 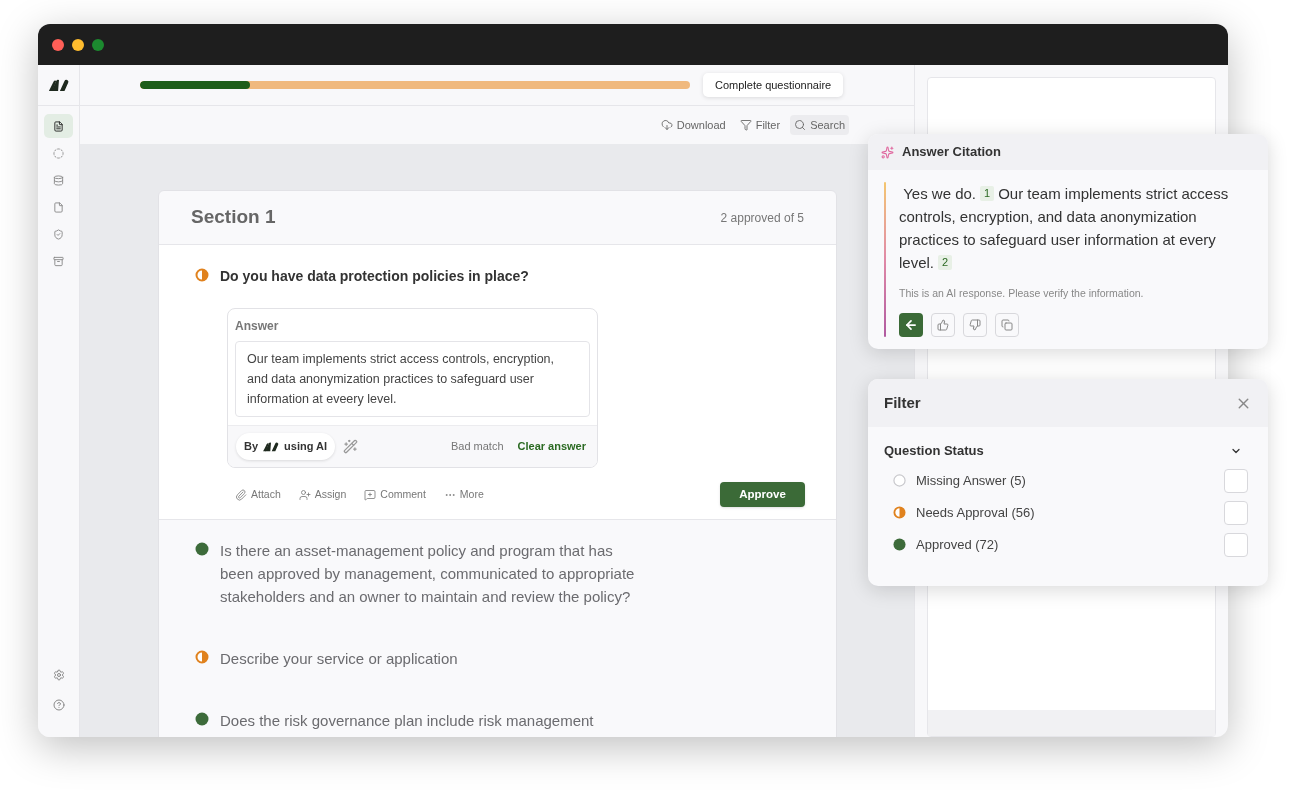 I want to click on arrow-left-icon, so click(x=911, y=324).